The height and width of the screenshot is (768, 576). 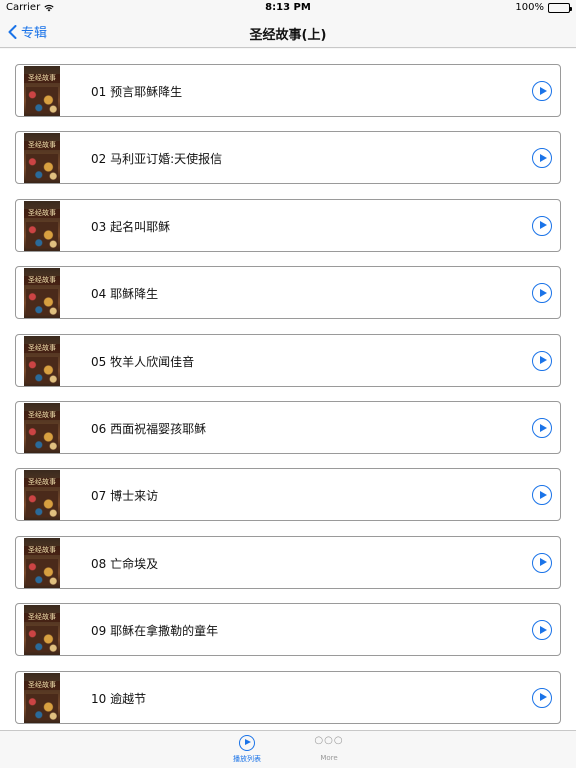 What do you see at coordinates (288, 562) in the screenshot?
I see `list-item: 圣经故事 08 亡命埃及` at bounding box center [288, 562].